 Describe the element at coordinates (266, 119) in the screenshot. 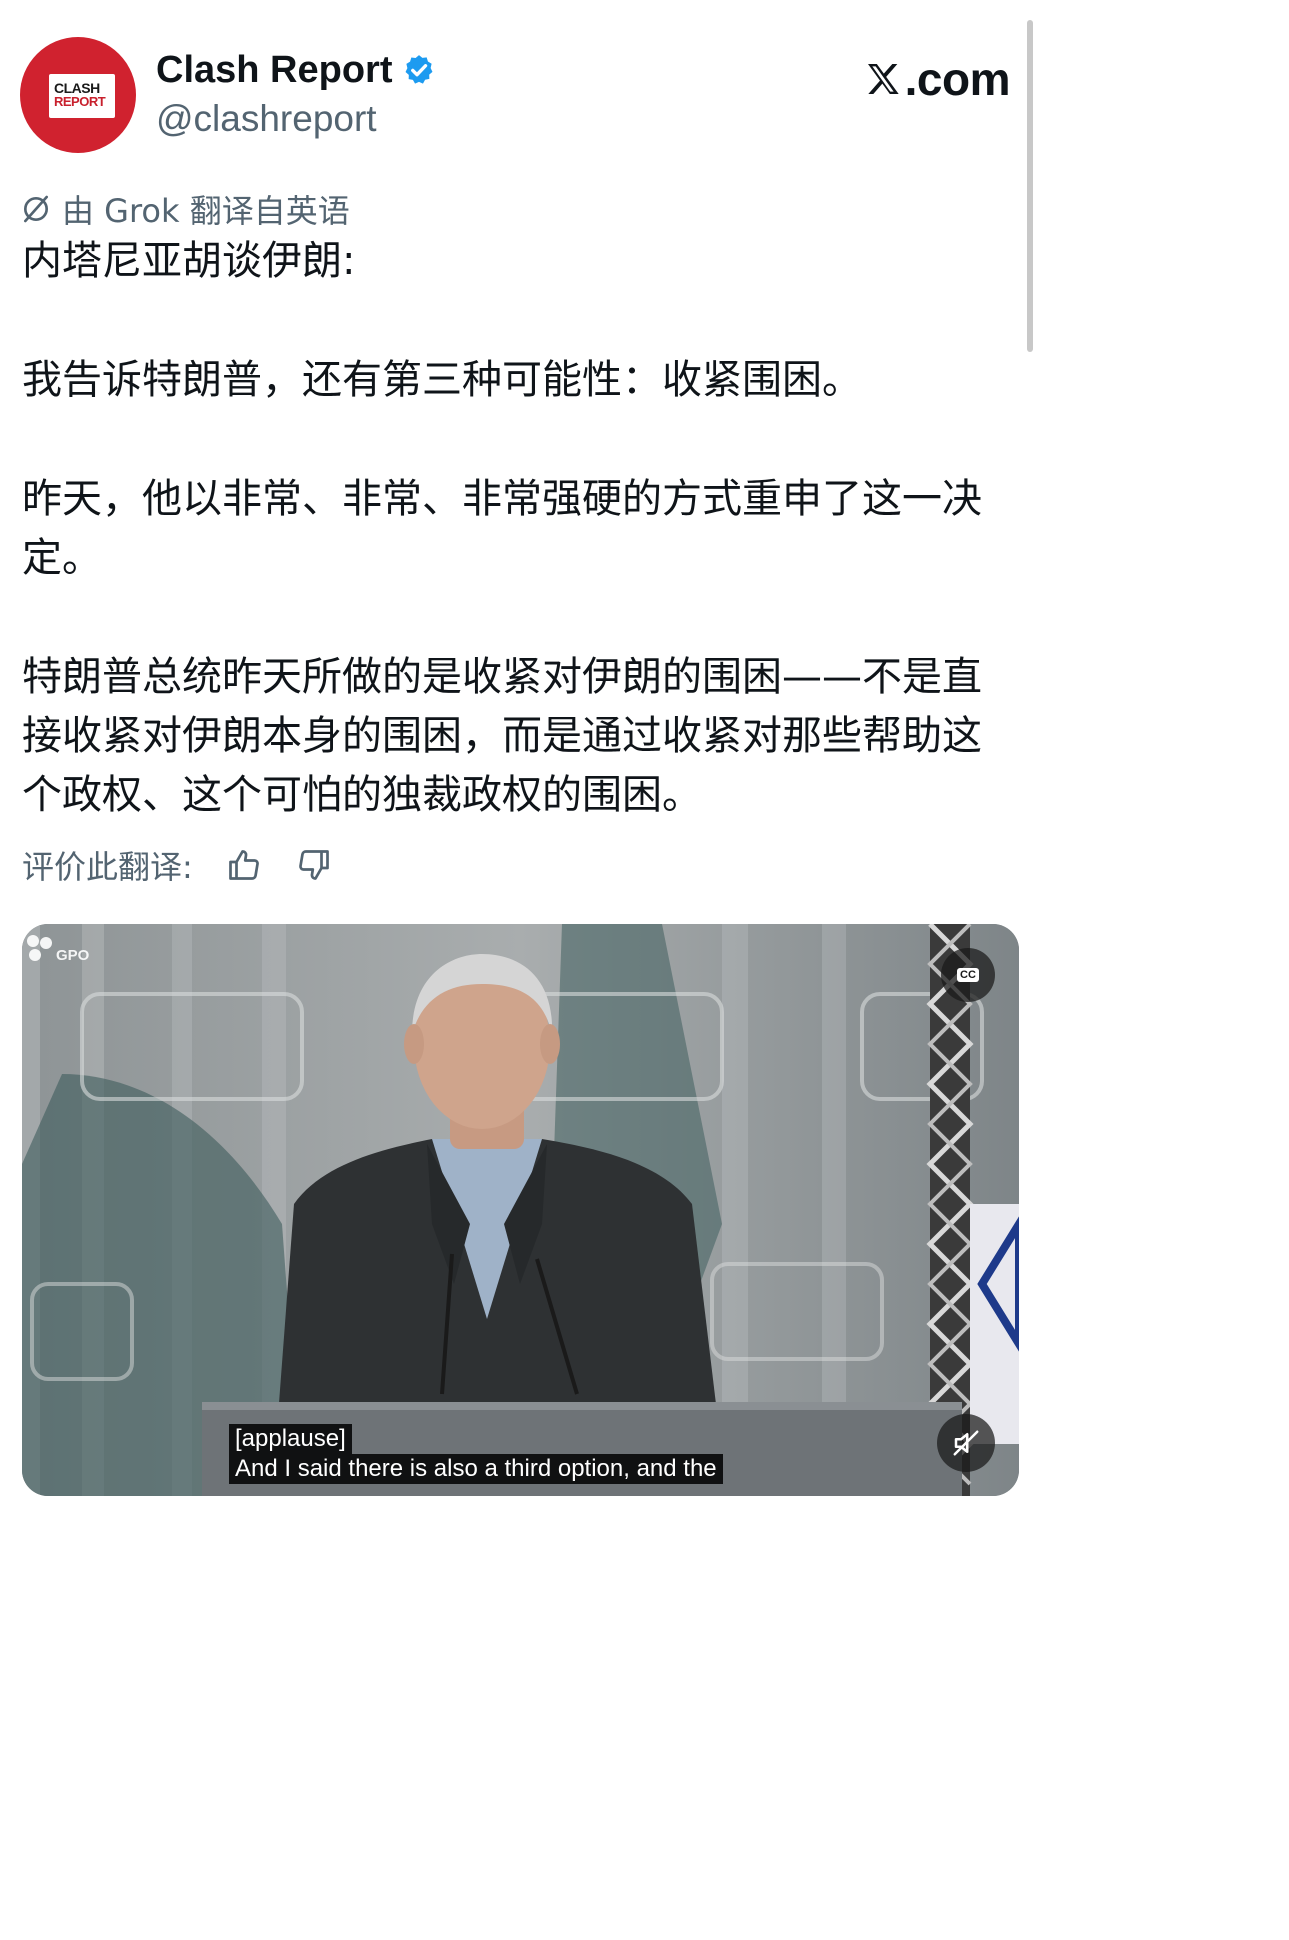

I see `account-handle: @clashreport` at that location.